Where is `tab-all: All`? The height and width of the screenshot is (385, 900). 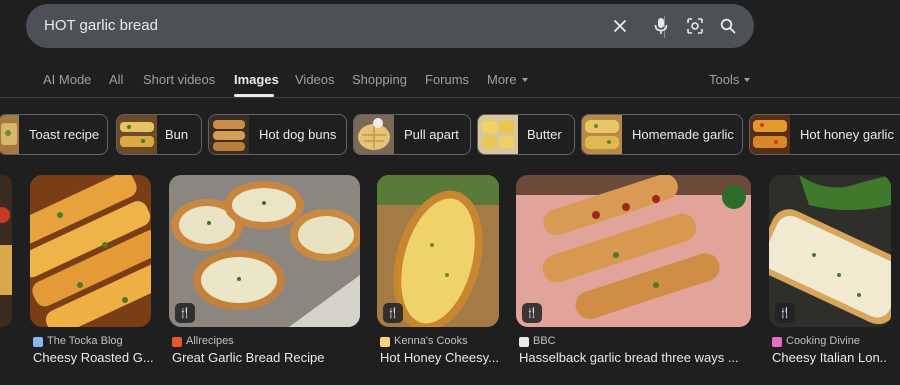
tab-all: All is located at coordinates (116, 79).